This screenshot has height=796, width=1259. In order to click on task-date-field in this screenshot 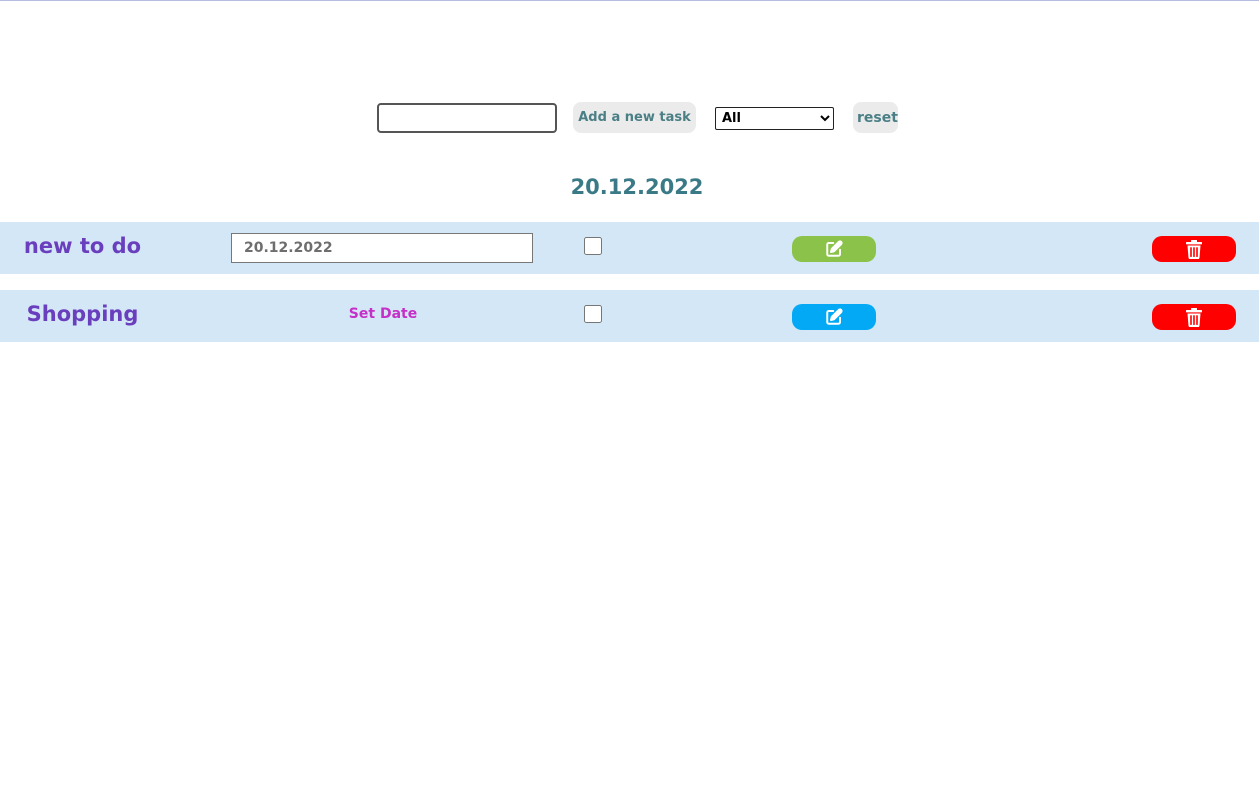, I will do `click(382, 248)`.